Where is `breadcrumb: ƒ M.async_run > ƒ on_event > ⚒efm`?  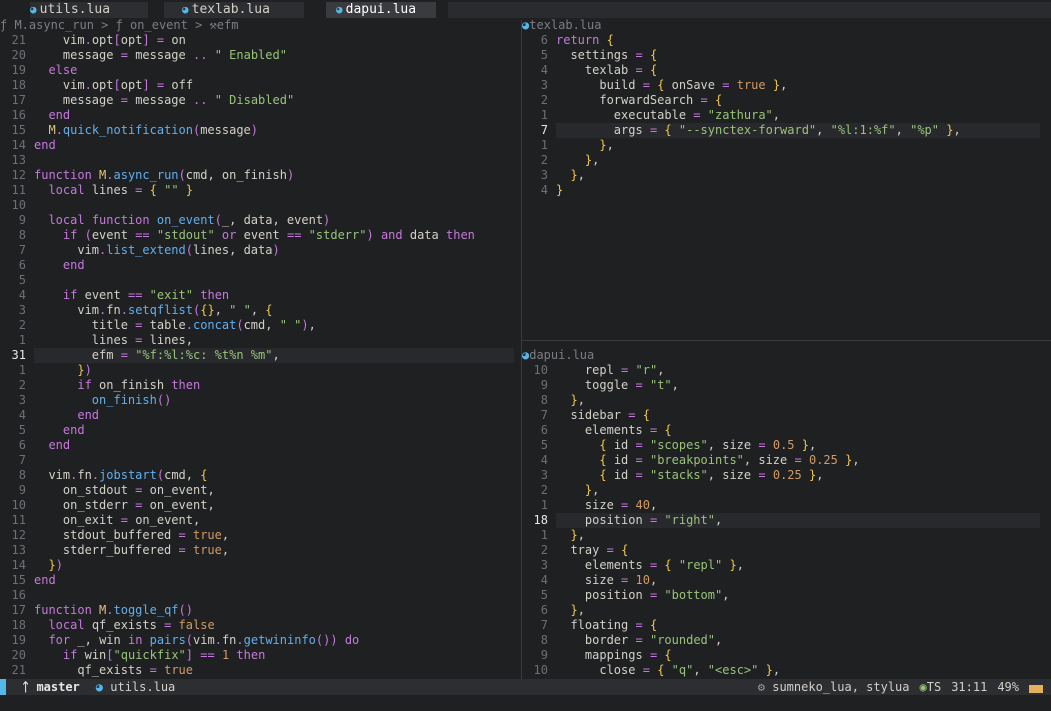
breadcrumb: ƒ M.async_run > ƒ on_event > ⚒efm is located at coordinates (260, 25).